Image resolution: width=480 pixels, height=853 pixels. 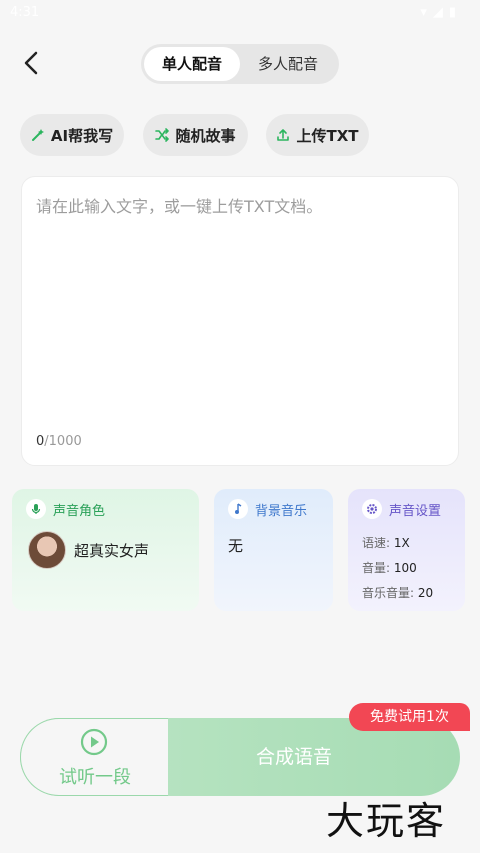 I want to click on voice-settings-values: 语速: 1X 音量: 100 音乐音量: 20, so click(x=397, y=568).